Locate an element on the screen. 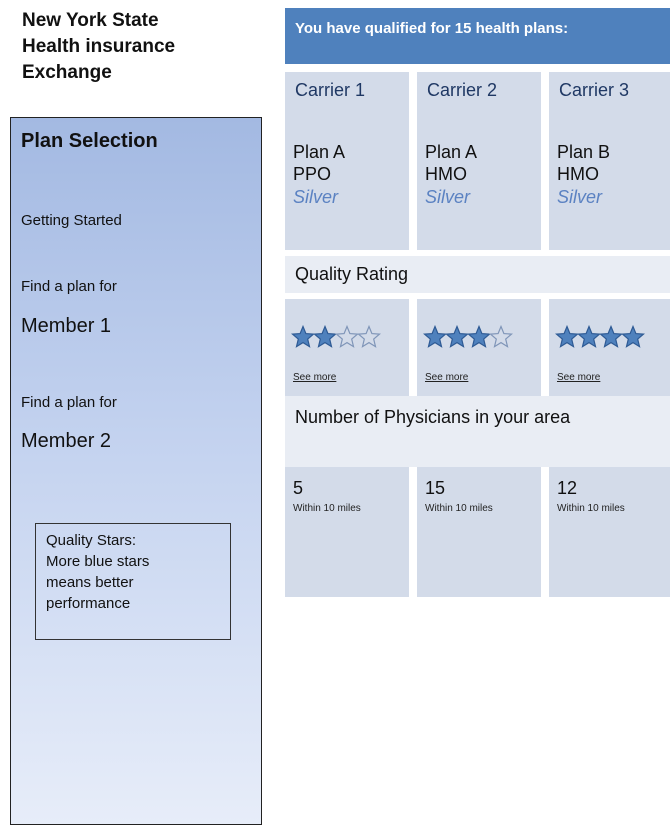 The height and width of the screenshot is (825, 670). physicians-cell-1: 5 Within 10 miles is located at coordinates (347, 532).